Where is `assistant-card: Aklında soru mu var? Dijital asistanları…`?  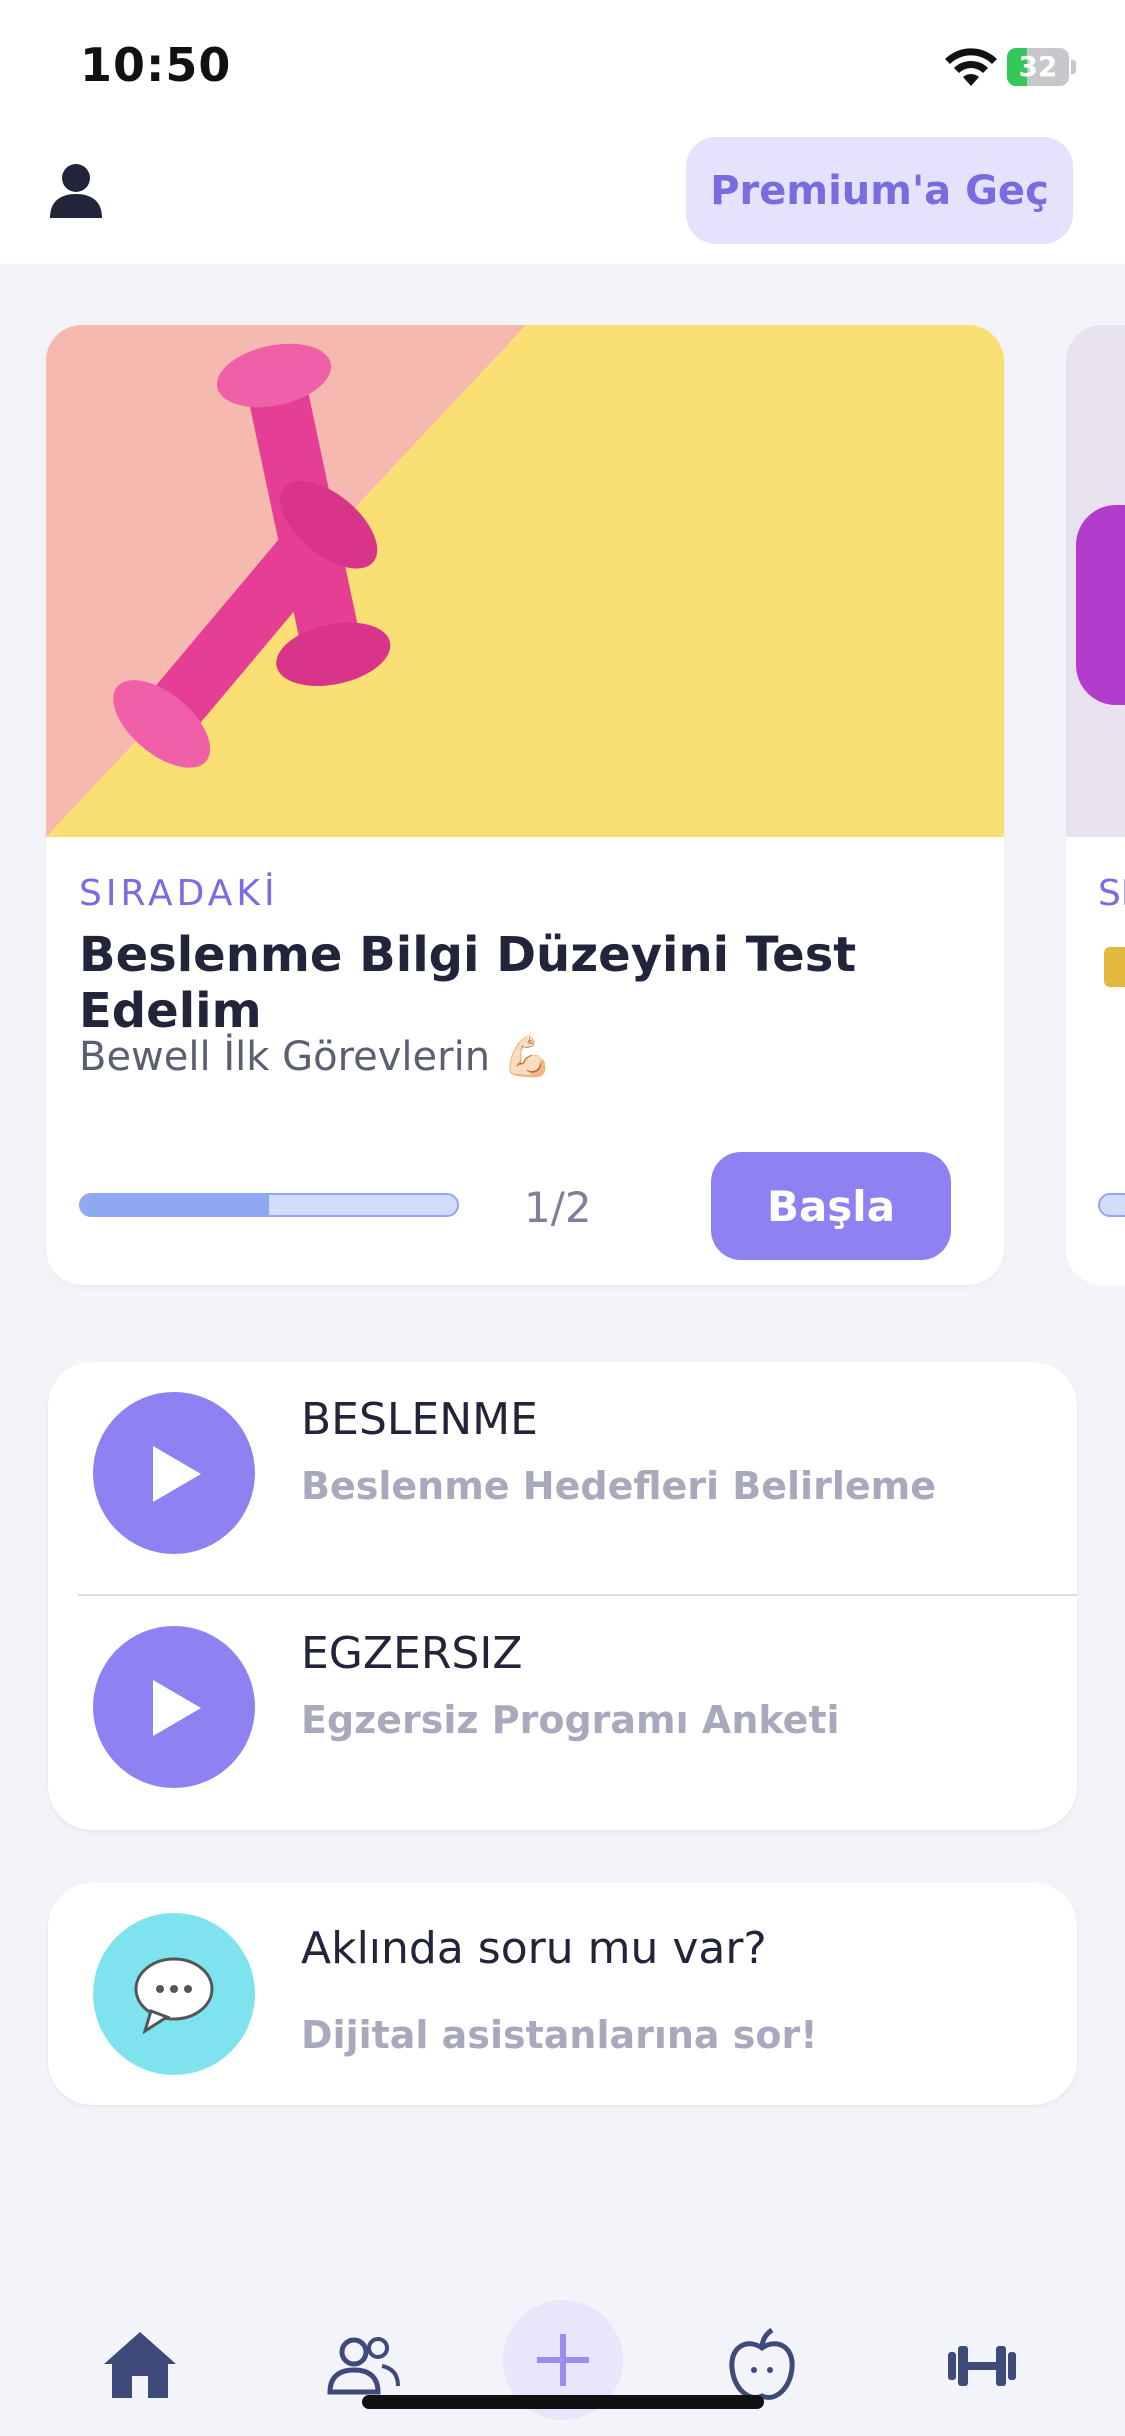 assistant-card: Aklında soru mu var? Dijital asistanları… is located at coordinates (562, 1994).